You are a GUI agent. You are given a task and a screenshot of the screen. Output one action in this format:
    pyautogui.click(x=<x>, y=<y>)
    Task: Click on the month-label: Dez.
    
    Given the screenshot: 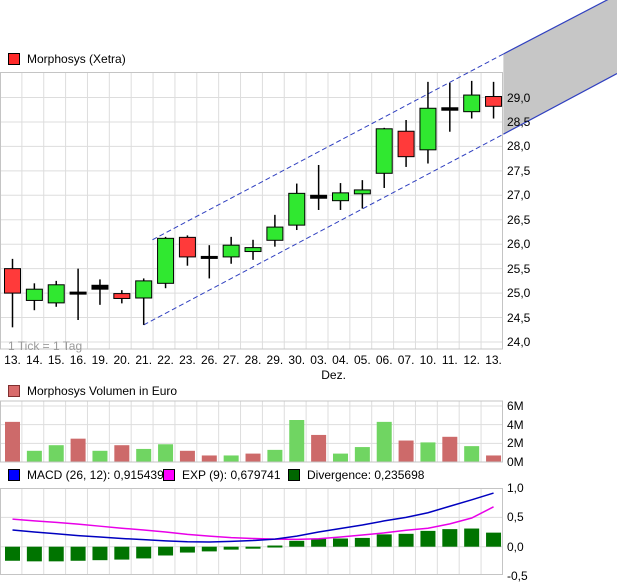 What is the action you would take?
    pyautogui.click(x=333, y=375)
    